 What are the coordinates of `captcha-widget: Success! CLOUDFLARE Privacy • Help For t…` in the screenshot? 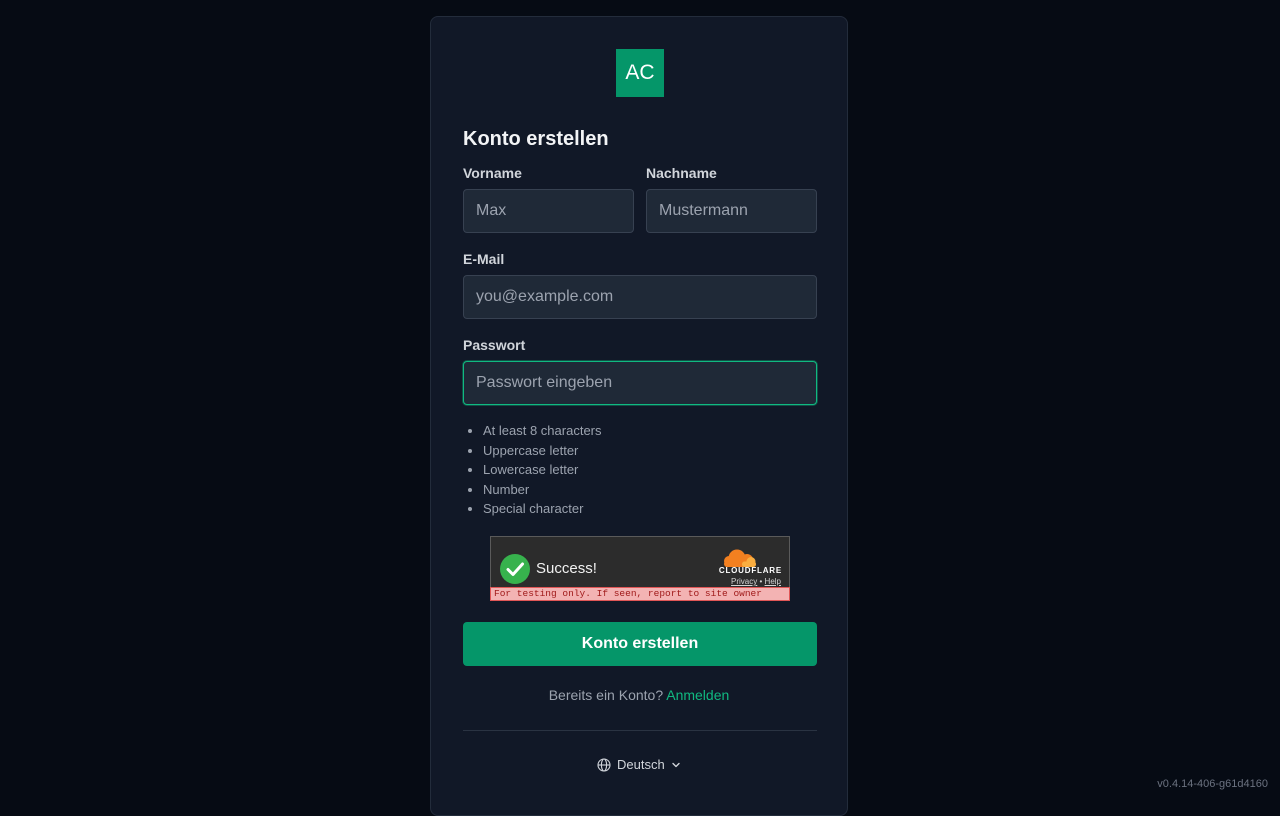 It's located at (640, 568).